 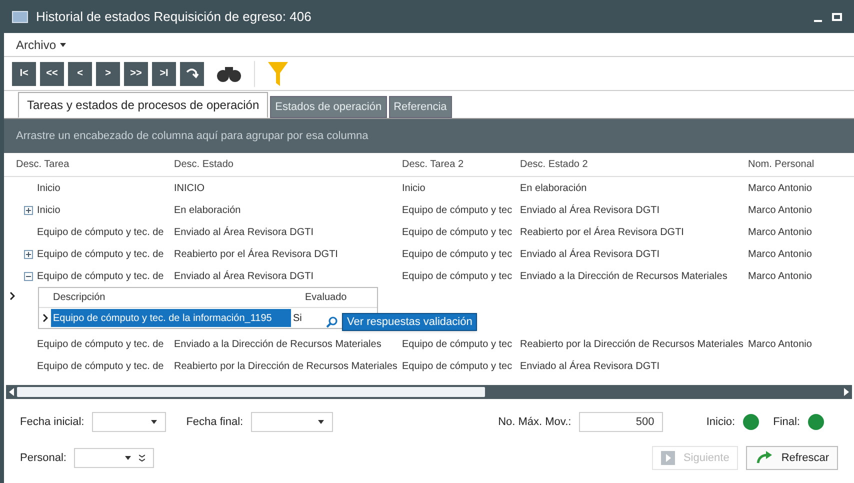 I want to click on refresh-icon, so click(x=764, y=458).